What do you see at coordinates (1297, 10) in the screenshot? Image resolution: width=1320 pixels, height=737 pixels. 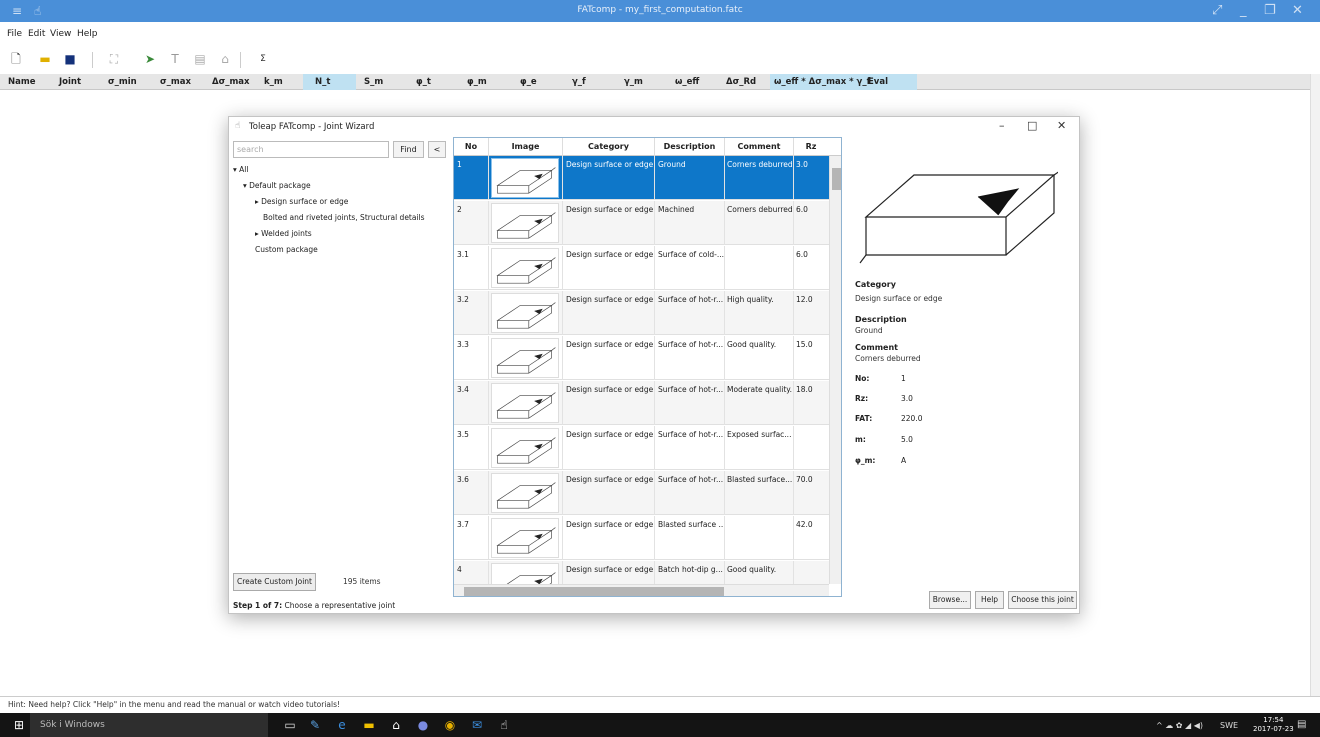 I see `close-icon: ✕` at bounding box center [1297, 10].